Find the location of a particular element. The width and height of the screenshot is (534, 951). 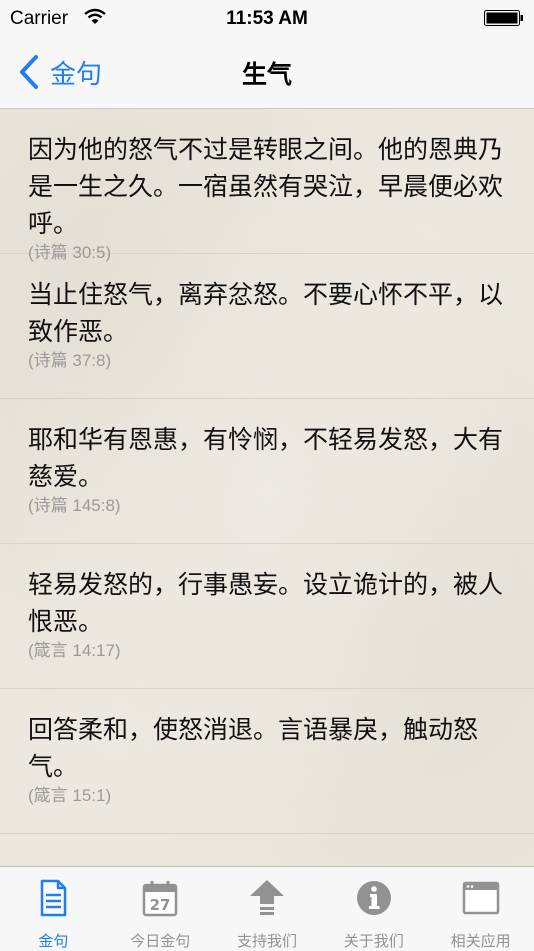

tab-related-apps: 相关应用 is located at coordinates (480, 909).